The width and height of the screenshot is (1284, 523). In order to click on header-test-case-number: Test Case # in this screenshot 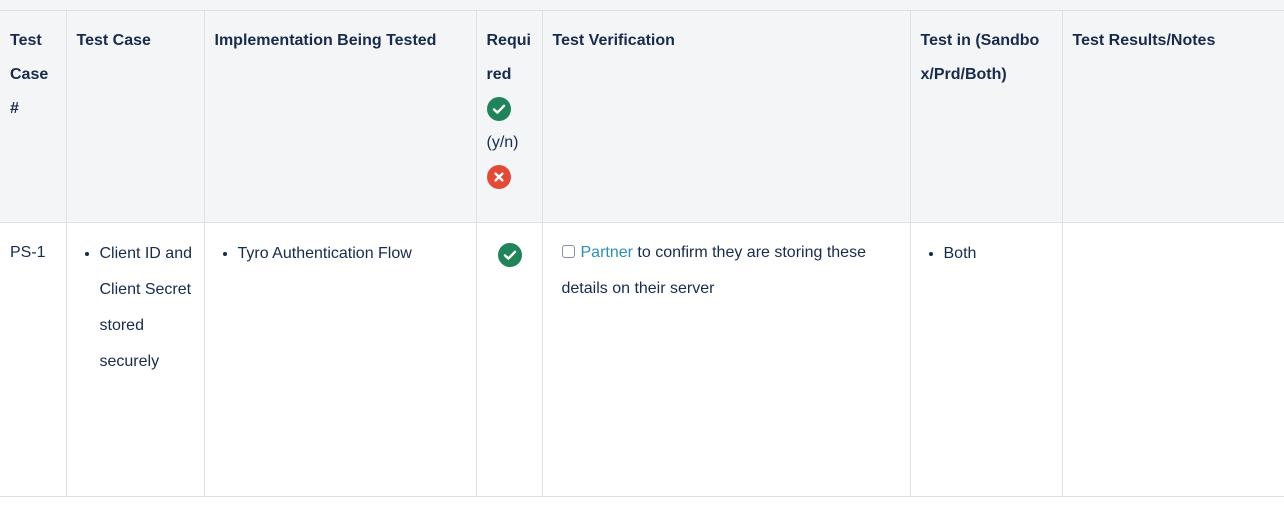, I will do `click(33, 116)`.